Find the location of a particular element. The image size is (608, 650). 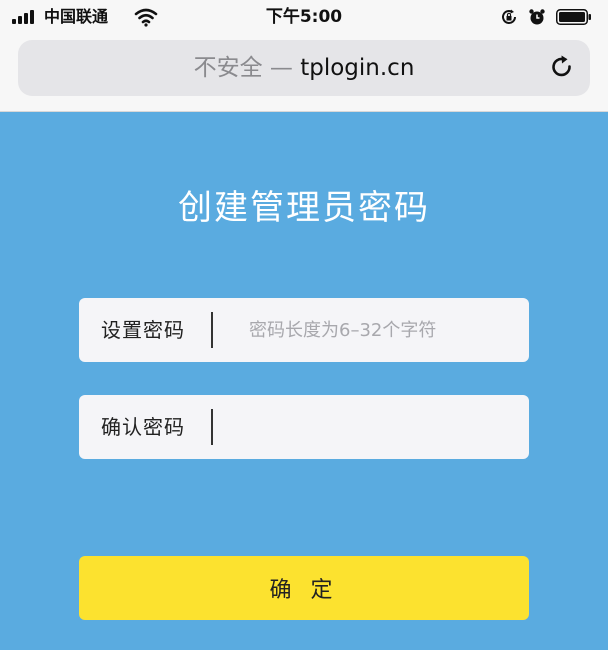

confirm-button: 确 定 is located at coordinates (304, 588).